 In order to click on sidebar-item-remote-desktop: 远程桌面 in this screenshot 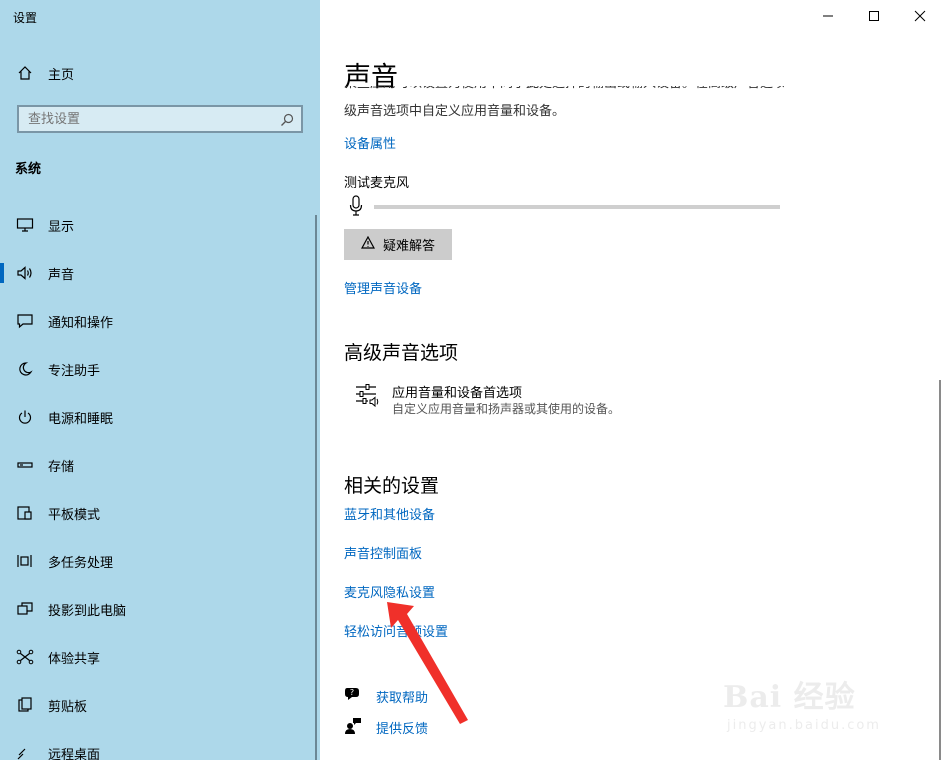, I will do `click(159, 746)`.